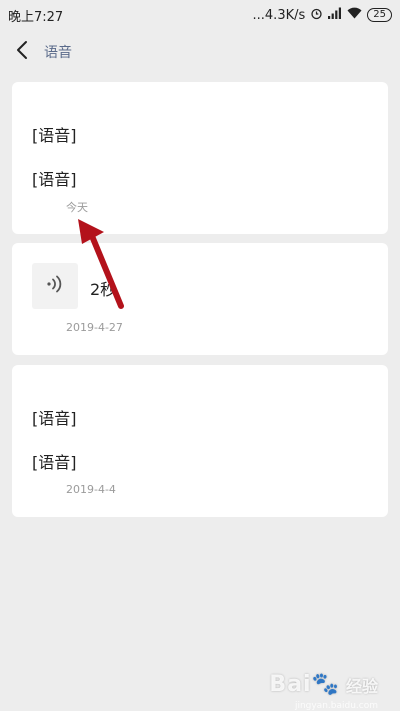  Describe the element at coordinates (304, 684) in the screenshot. I see `watermark-logo: Bai🐾` at that location.